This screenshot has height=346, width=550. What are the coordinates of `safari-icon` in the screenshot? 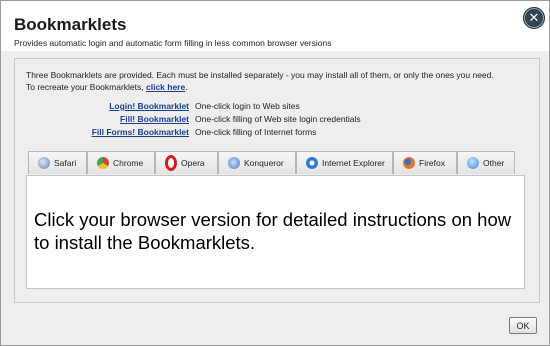 It's located at (44, 163).